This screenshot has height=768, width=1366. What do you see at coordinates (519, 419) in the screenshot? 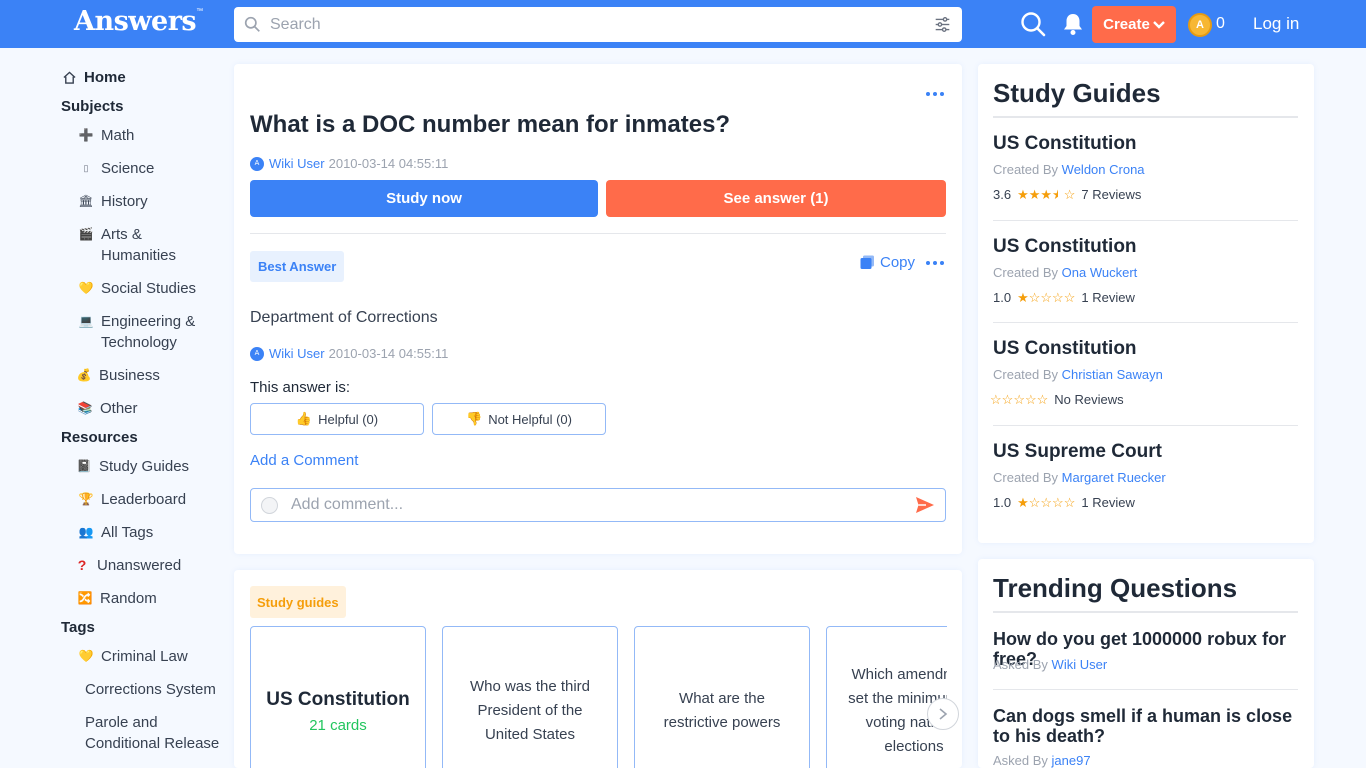
I see `not-helpful-button: 👎 Not Helpful (0)` at bounding box center [519, 419].